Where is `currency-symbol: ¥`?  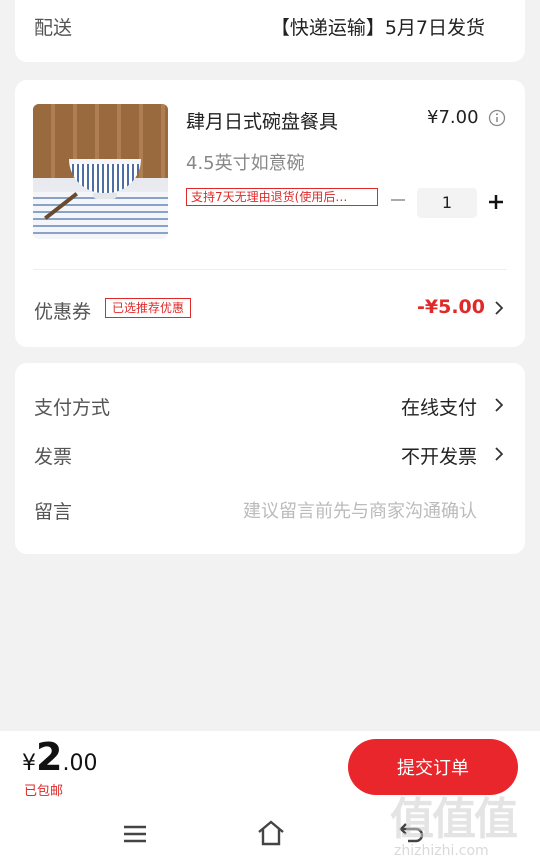
currency-symbol: ¥ is located at coordinates (29, 763).